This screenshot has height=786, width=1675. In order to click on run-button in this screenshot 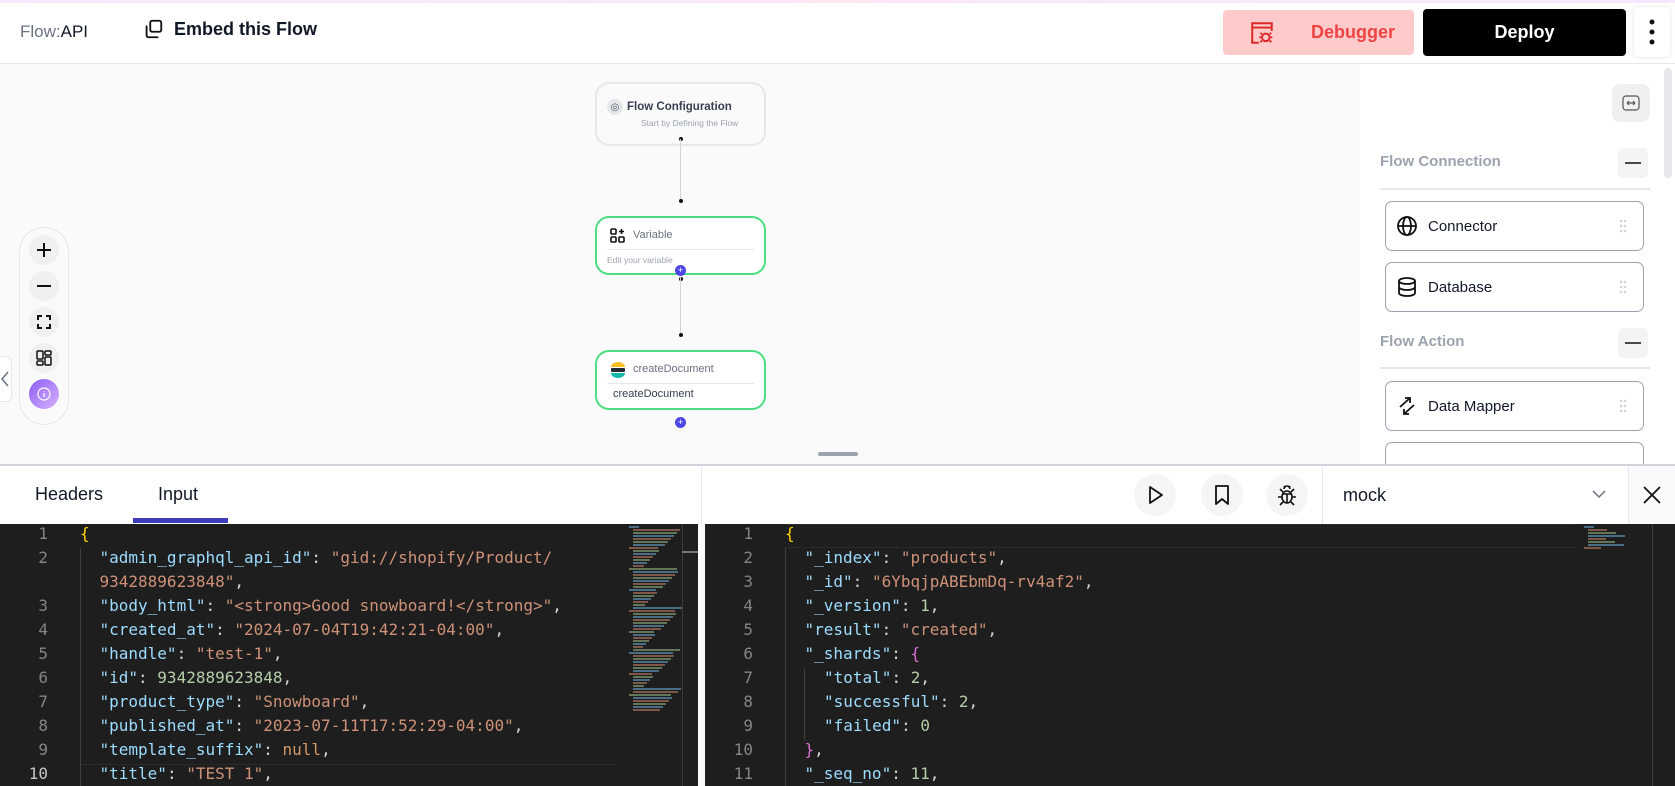, I will do `click(1155, 495)`.